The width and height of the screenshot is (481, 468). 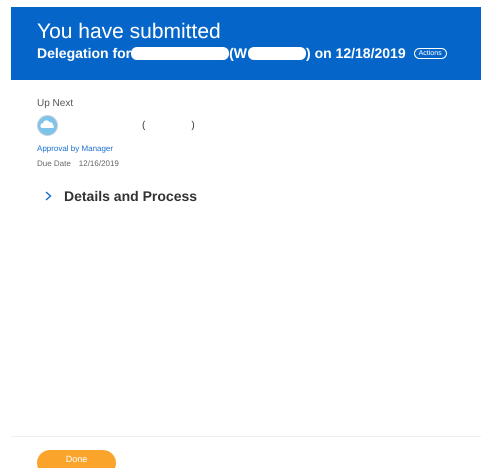 I want to click on delegation-subtitle: (W, so click(x=238, y=53).